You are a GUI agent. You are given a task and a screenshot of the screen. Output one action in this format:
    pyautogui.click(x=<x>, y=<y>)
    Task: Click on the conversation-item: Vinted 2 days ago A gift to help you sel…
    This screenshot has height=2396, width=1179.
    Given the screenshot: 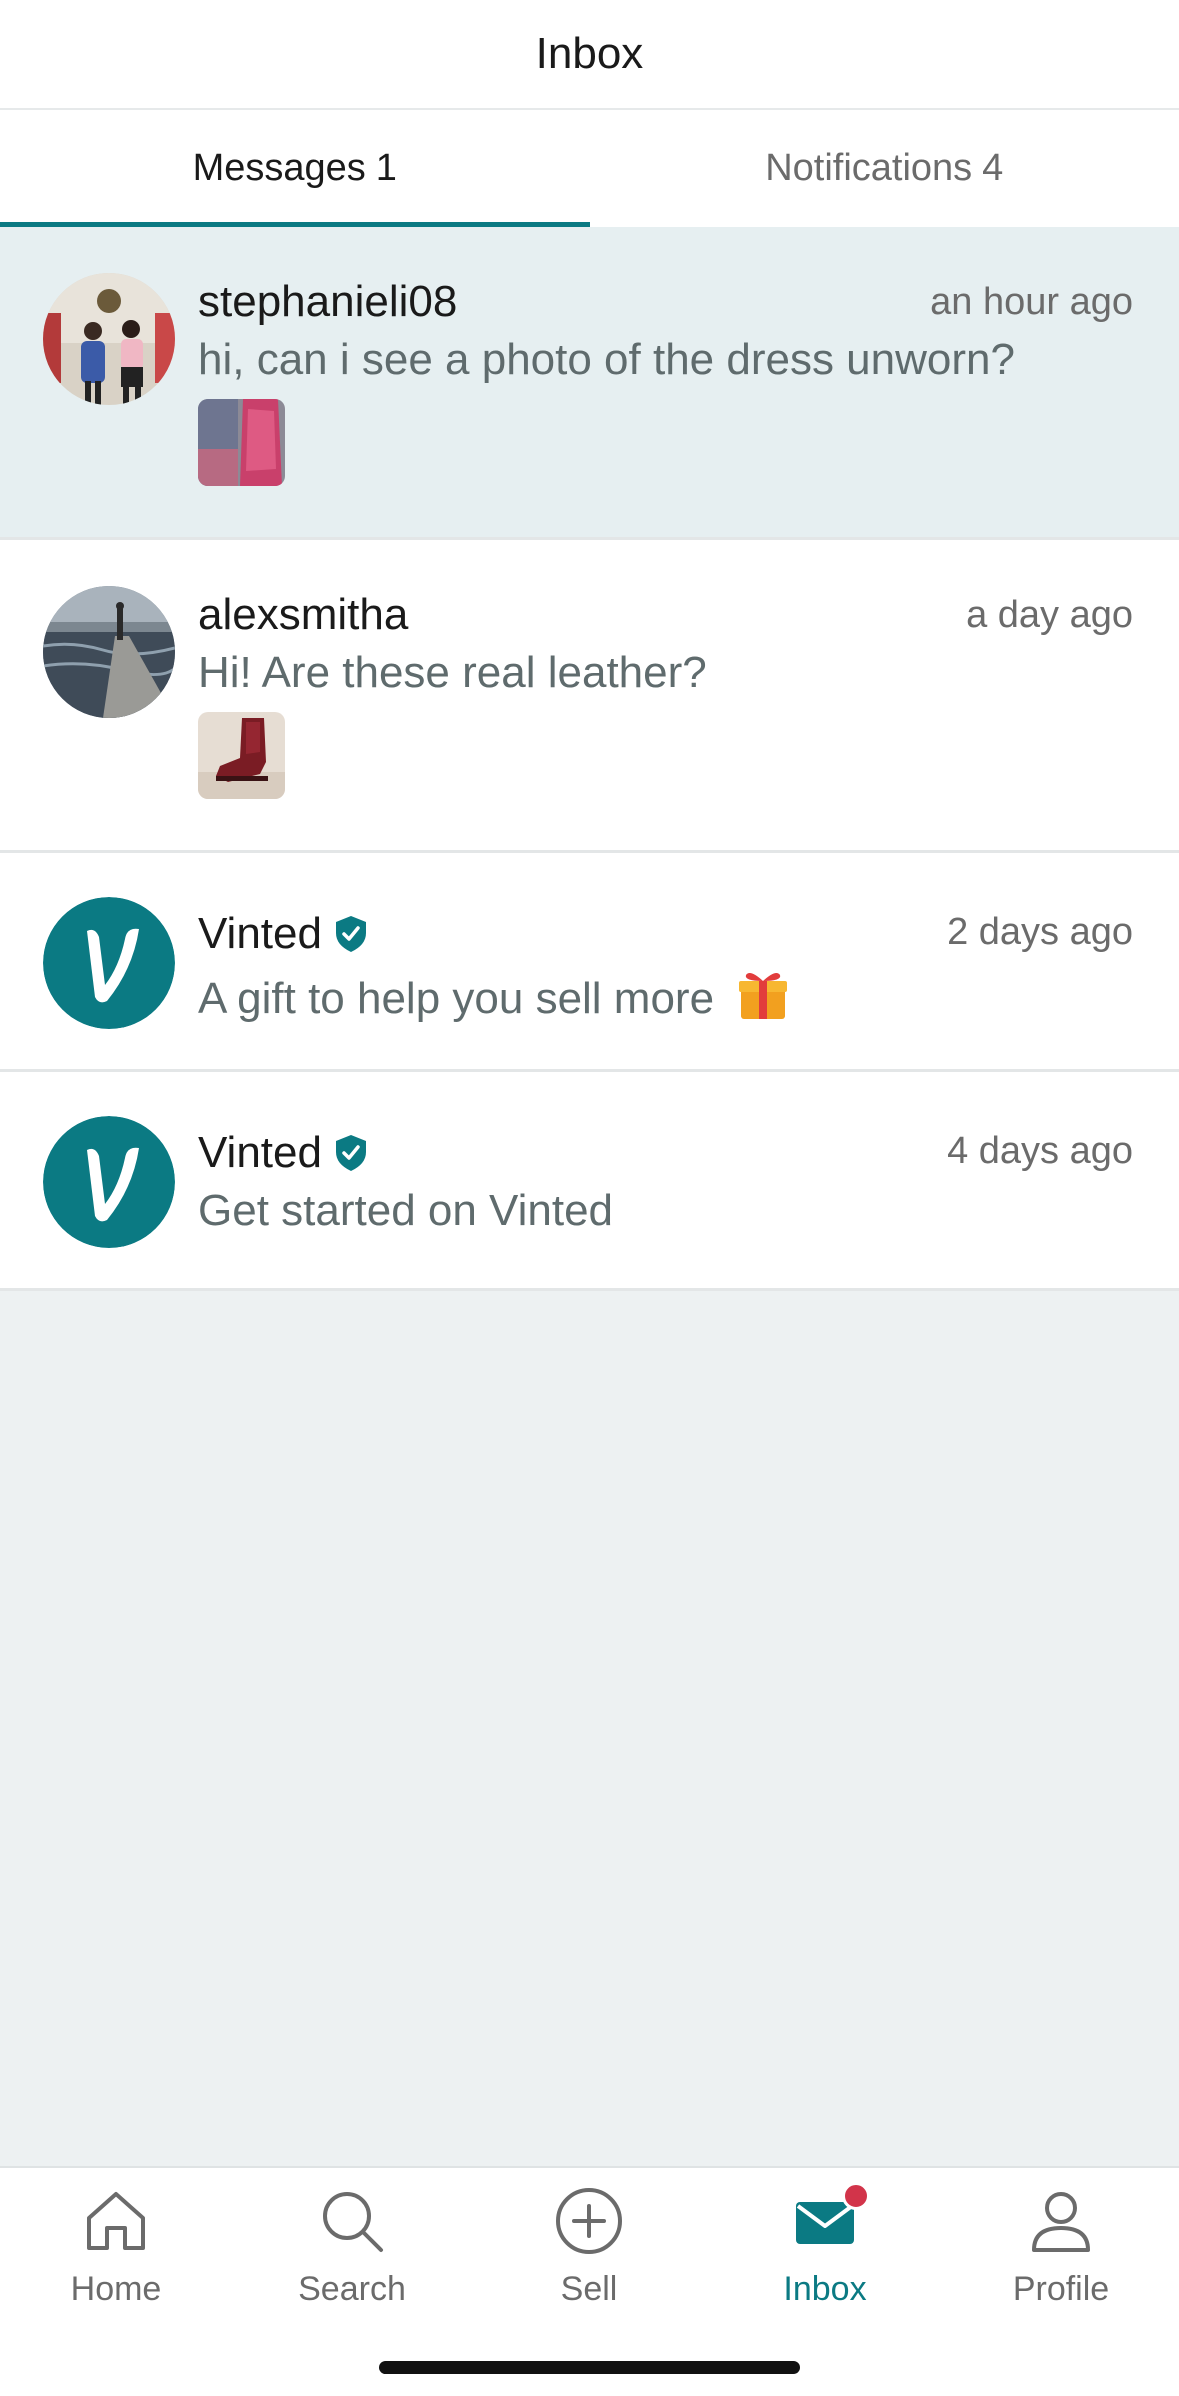 What is the action you would take?
    pyautogui.click(x=589, y=962)
    